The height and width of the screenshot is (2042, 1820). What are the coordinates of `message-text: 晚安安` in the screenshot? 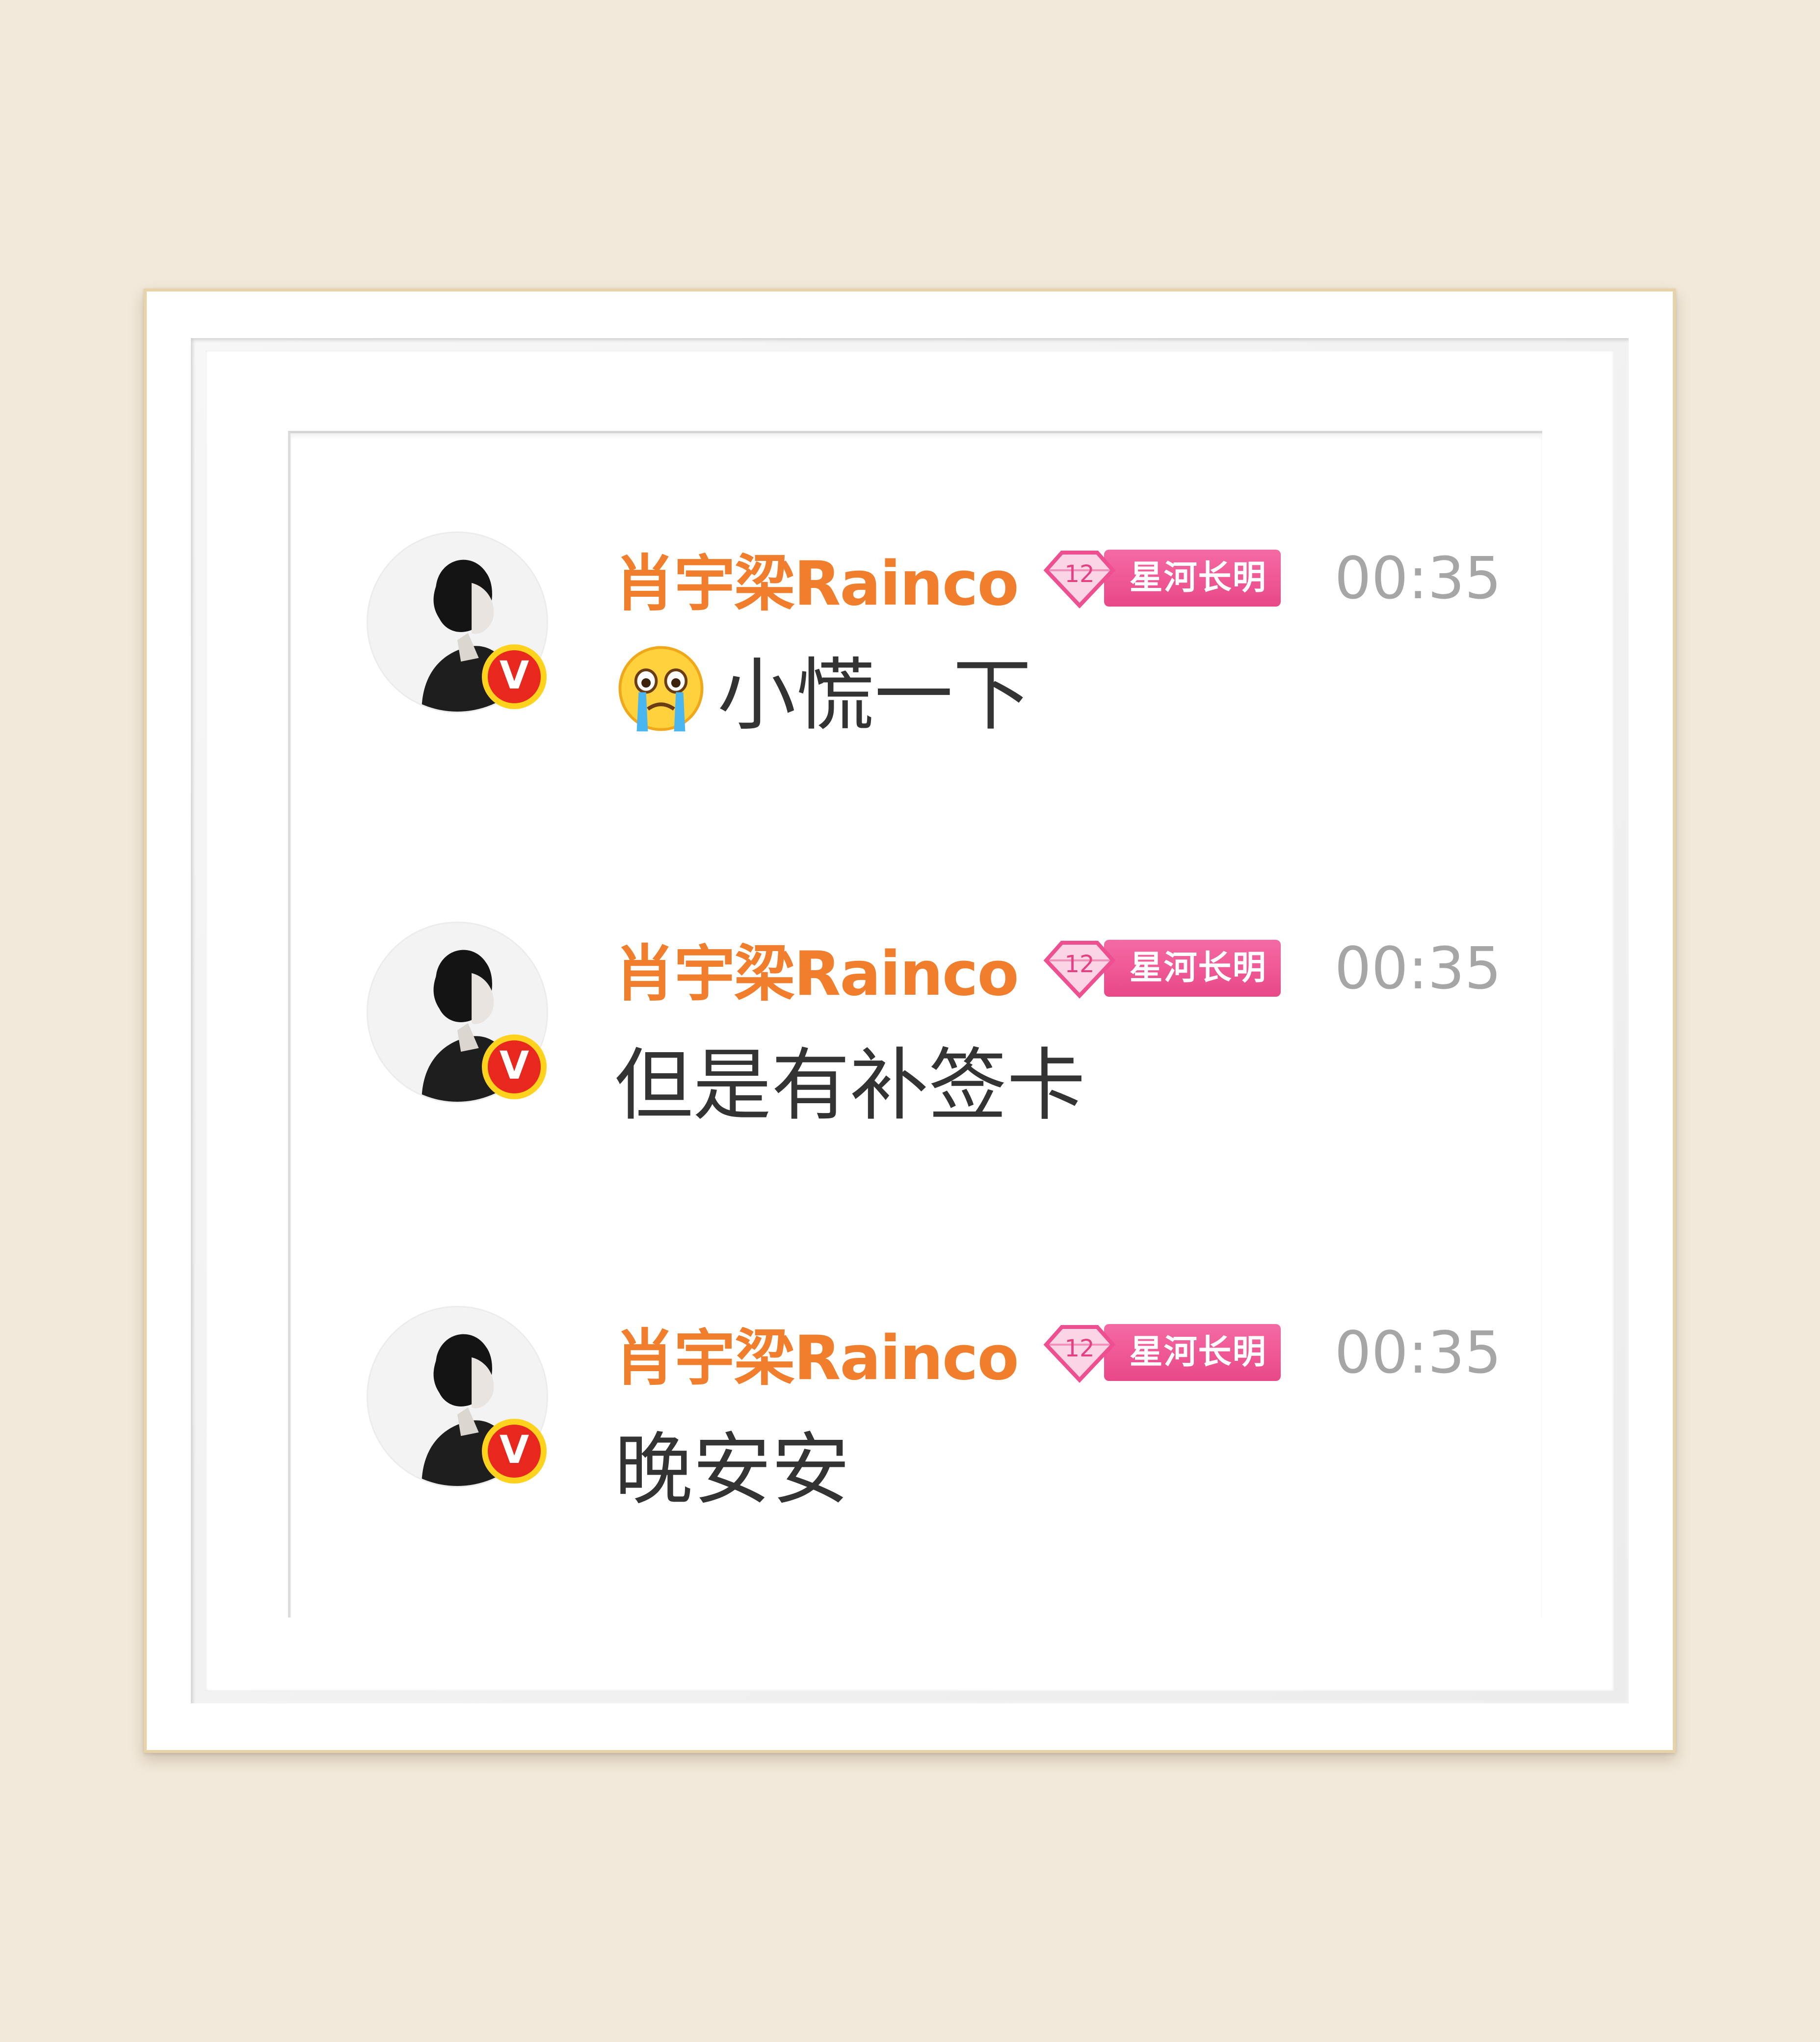 It's located at (732, 1469).